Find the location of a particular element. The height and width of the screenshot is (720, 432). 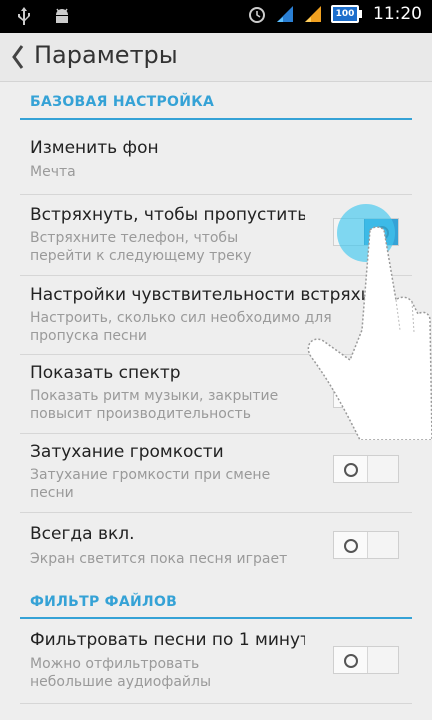

item-always-on: Всегда вкл. is located at coordinates (82, 534).